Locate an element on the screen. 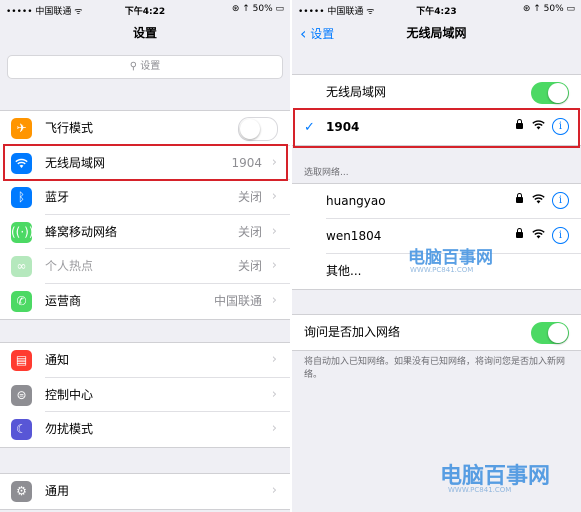  moon-icon: ☾ is located at coordinates (21, 430).